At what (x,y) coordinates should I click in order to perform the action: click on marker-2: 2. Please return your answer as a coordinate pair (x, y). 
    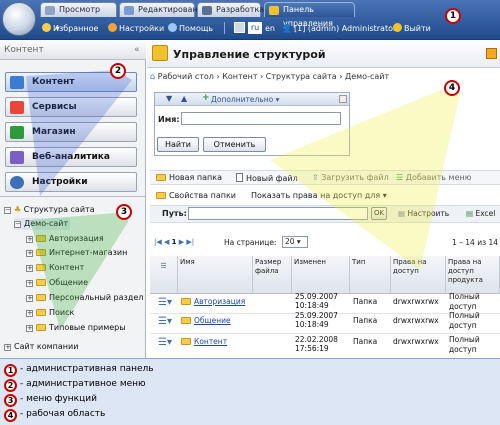
    Looking at the image, I should click on (118, 71).